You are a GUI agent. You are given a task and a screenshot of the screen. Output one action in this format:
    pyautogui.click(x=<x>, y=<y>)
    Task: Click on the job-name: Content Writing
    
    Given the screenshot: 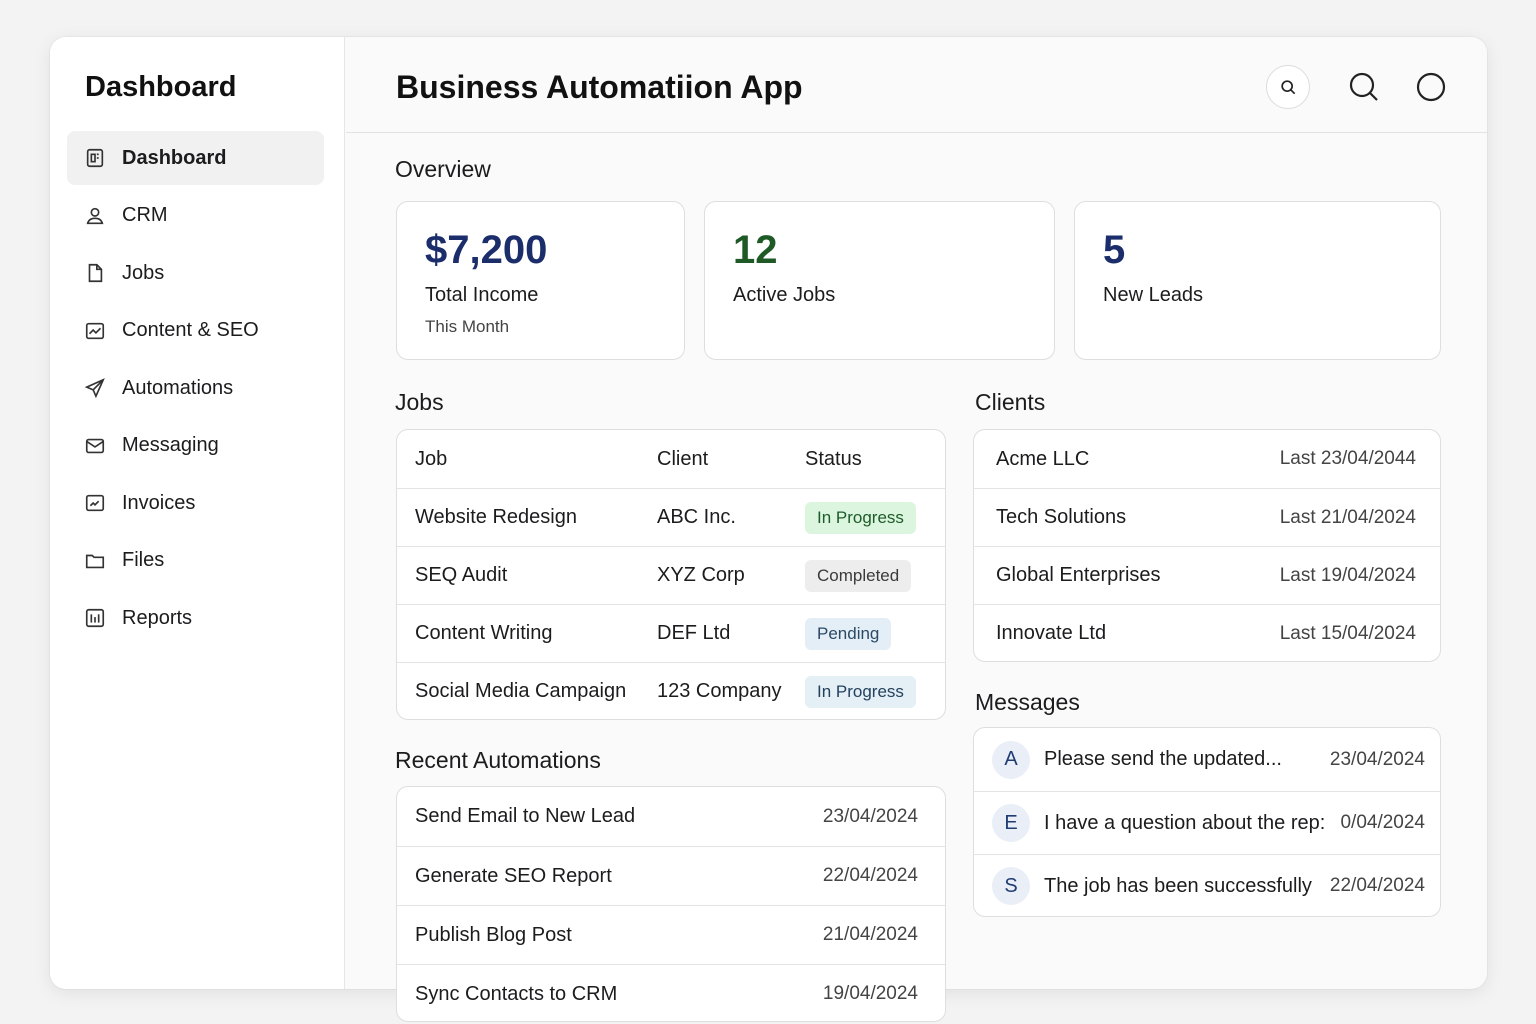 What is the action you would take?
    pyautogui.click(x=484, y=633)
    